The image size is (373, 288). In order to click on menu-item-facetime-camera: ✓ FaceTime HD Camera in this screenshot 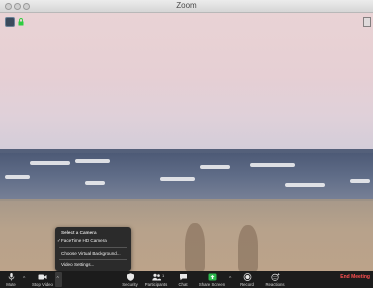, I will do `click(82, 240)`.